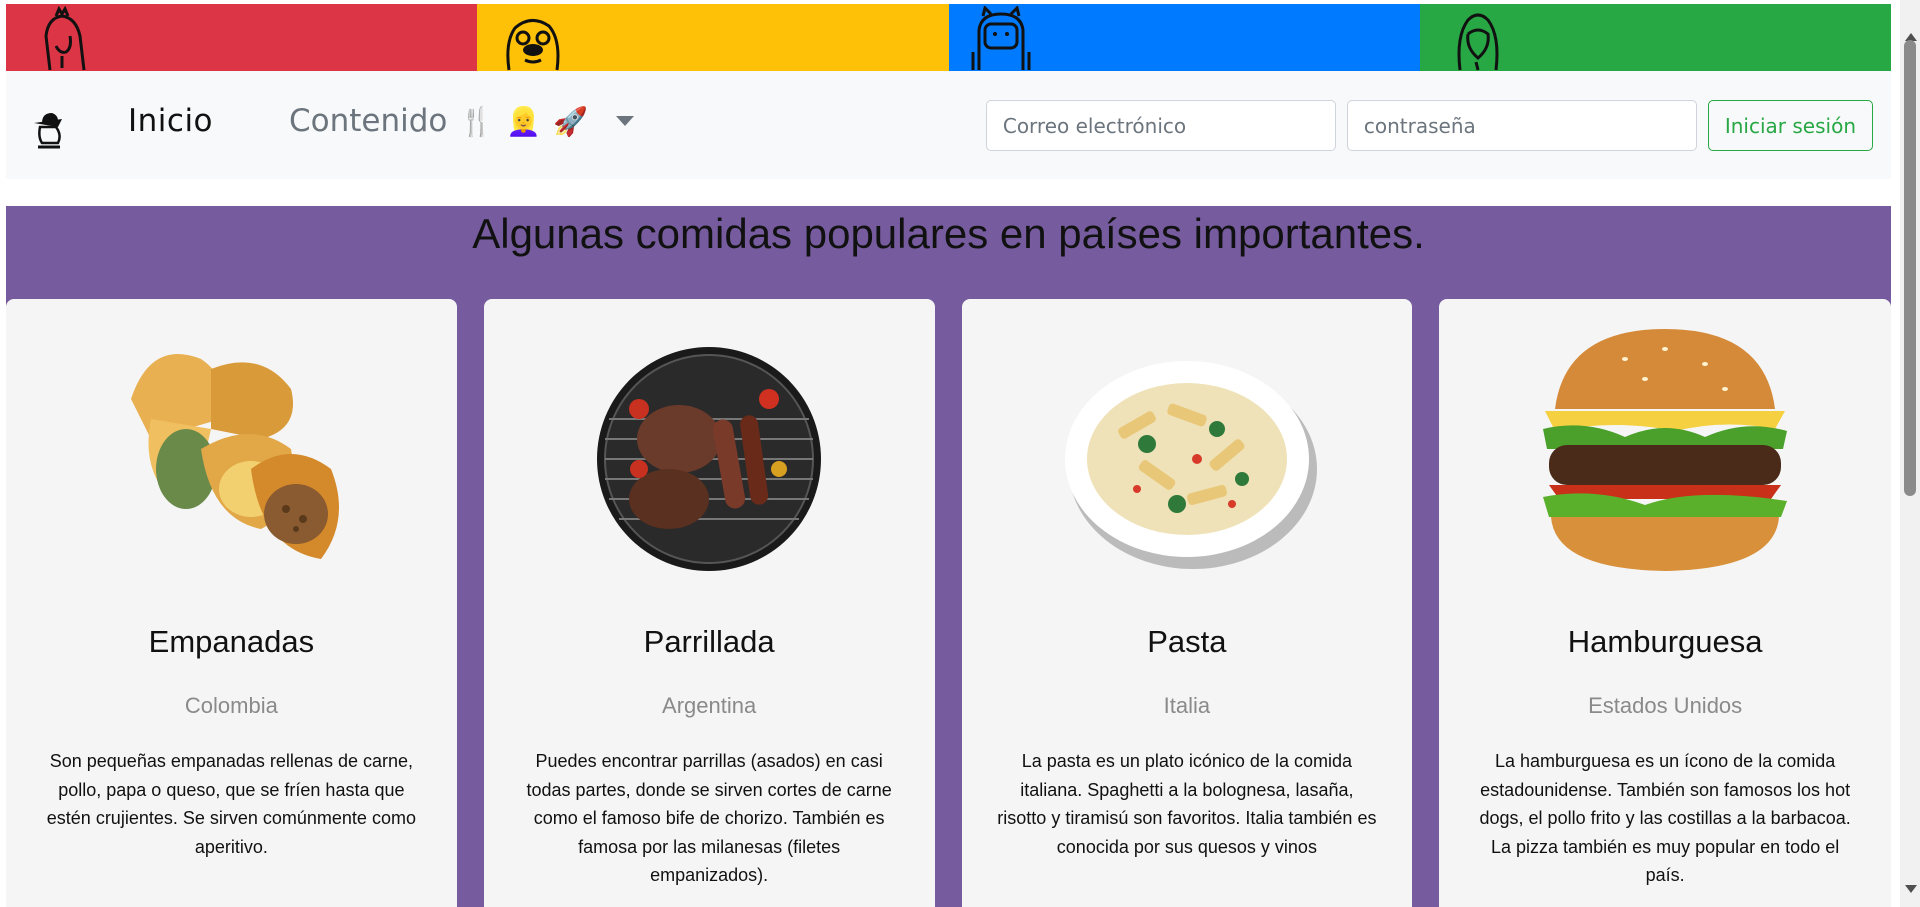 Image resolution: width=1920 pixels, height=907 pixels. What do you see at coordinates (1160, 125) in the screenshot?
I see `email-input` at bounding box center [1160, 125].